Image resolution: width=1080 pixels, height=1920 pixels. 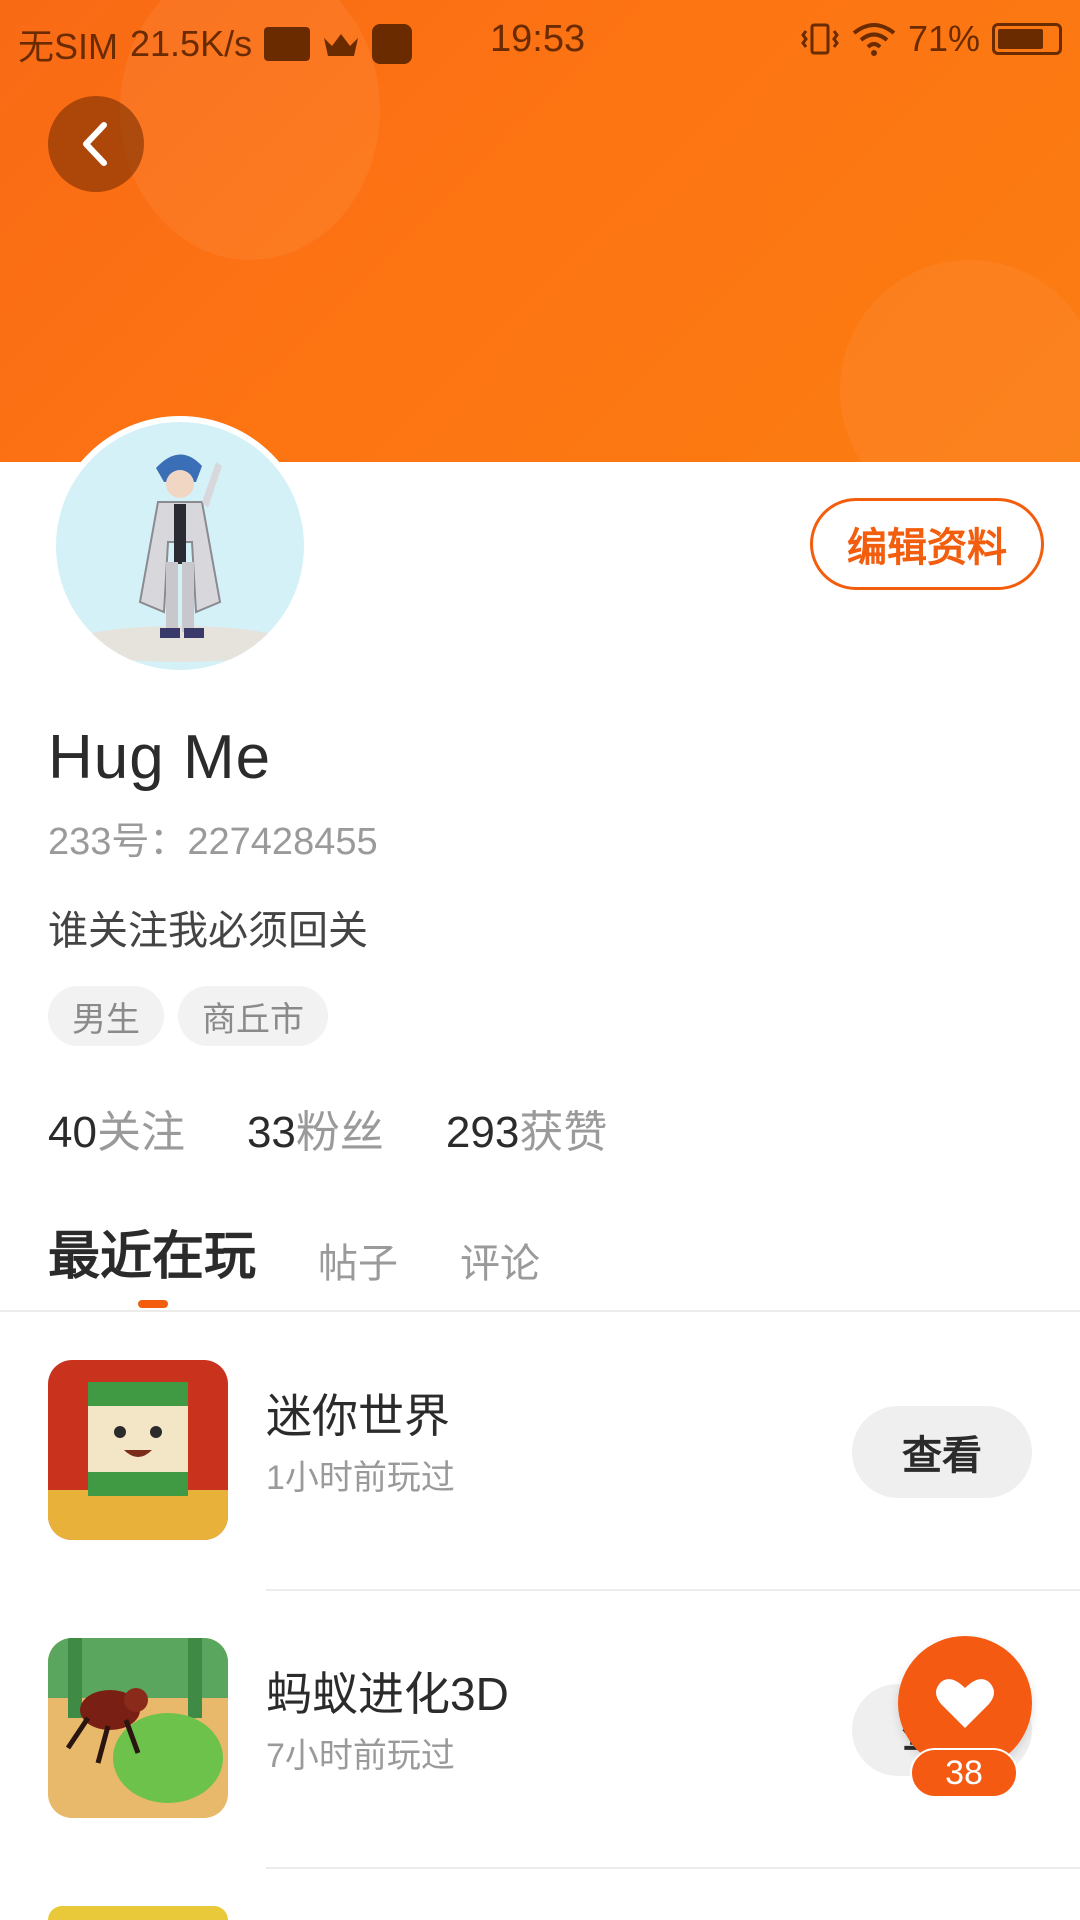 I want to click on stat-number: 40, so click(x=72, y=1132).